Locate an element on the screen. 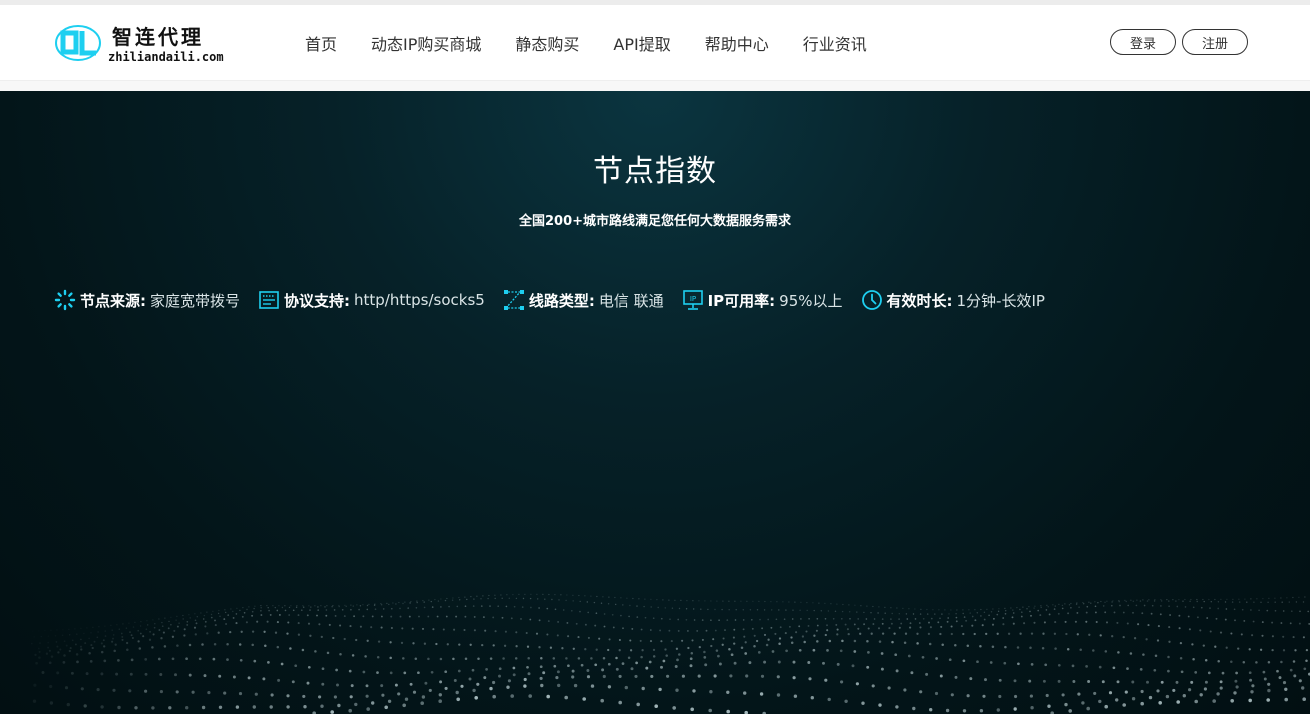 The height and width of the screenshot is (714, 1310). nav-item-help-center: 帮助中心 is located at coordinates (737, 43).